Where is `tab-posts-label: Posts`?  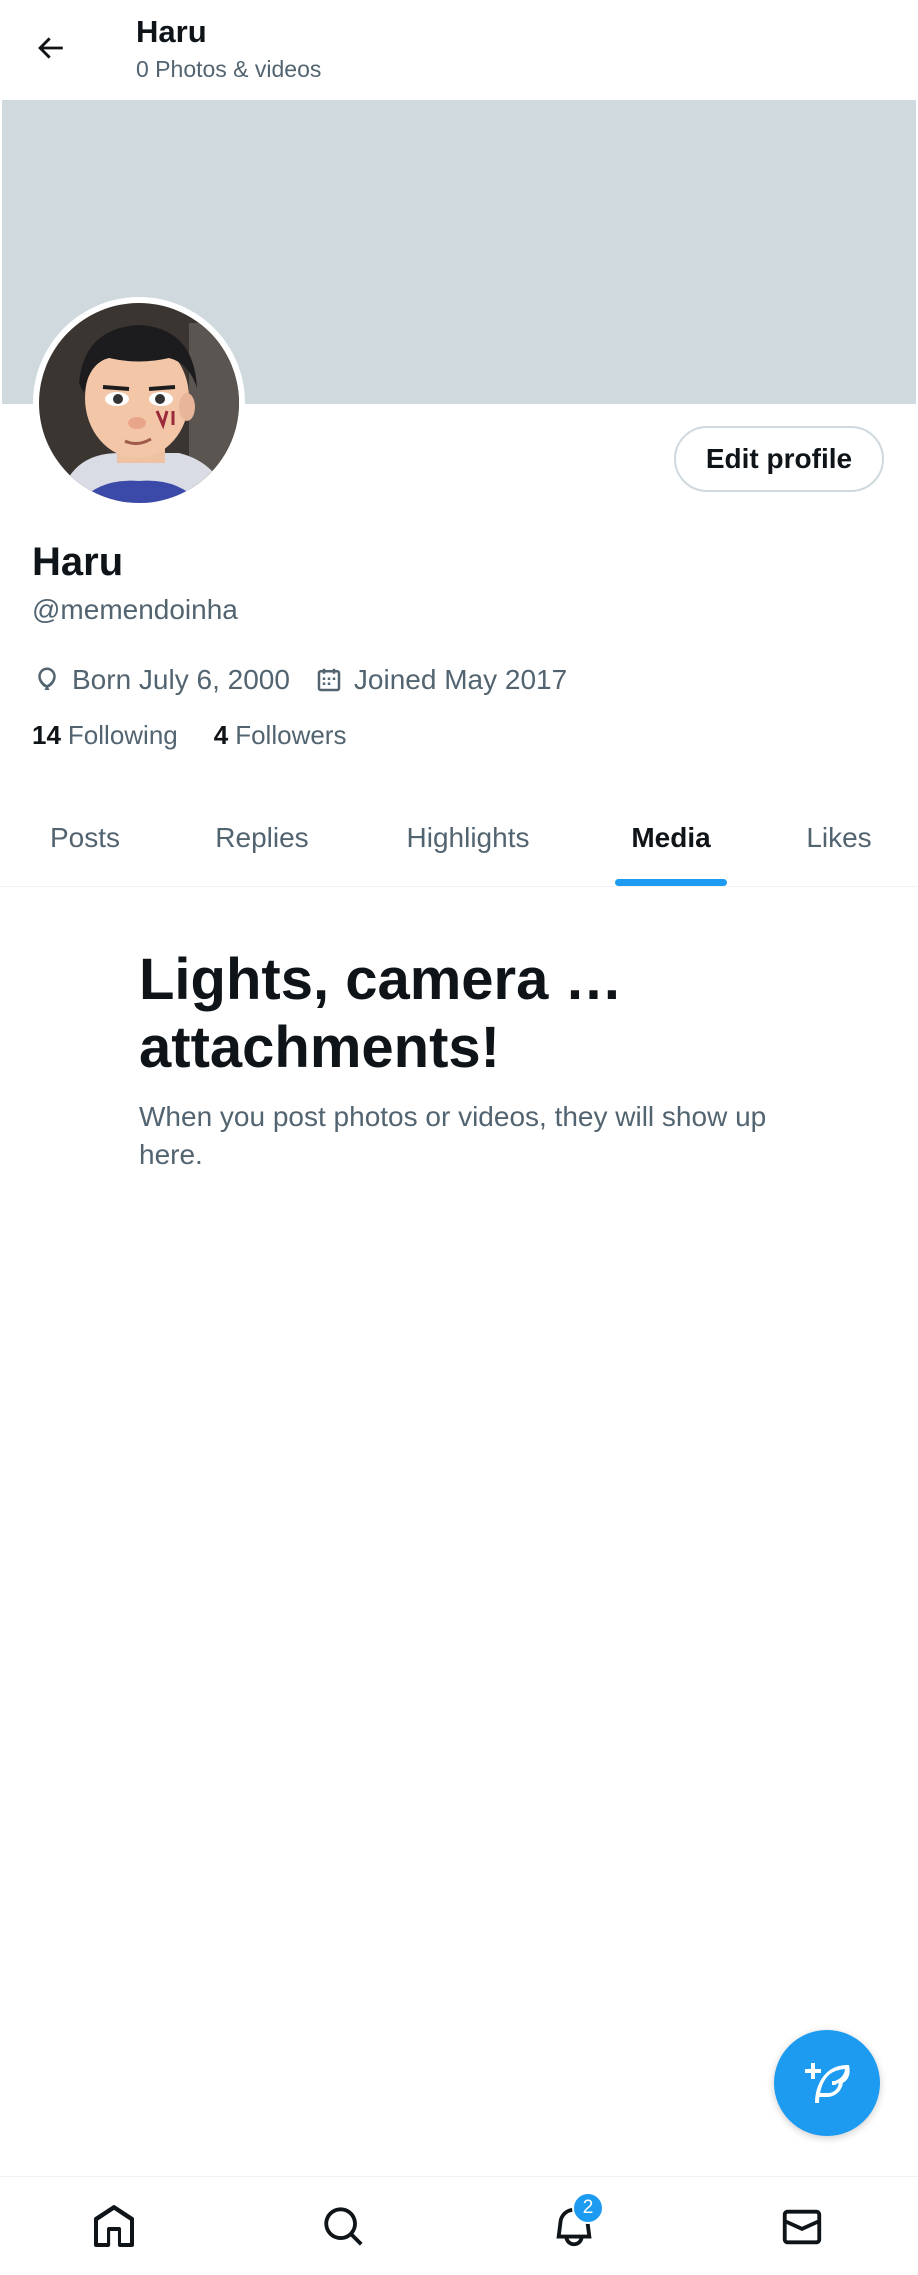 tab-posts-label: Posts is located at coordinates (85, 837).